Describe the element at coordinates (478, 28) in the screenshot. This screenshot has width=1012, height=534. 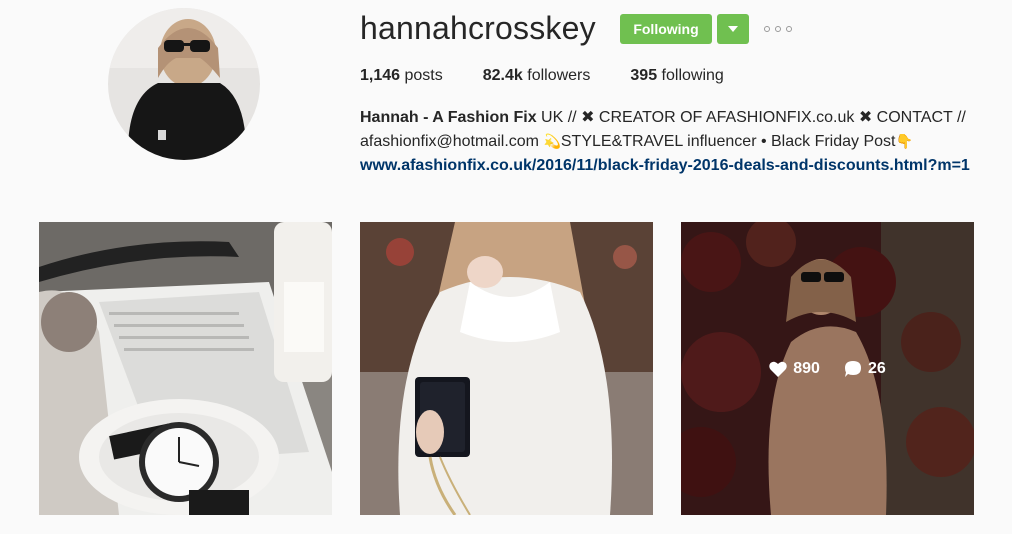
I see `profile-username: hannahcrosskey` at that location.